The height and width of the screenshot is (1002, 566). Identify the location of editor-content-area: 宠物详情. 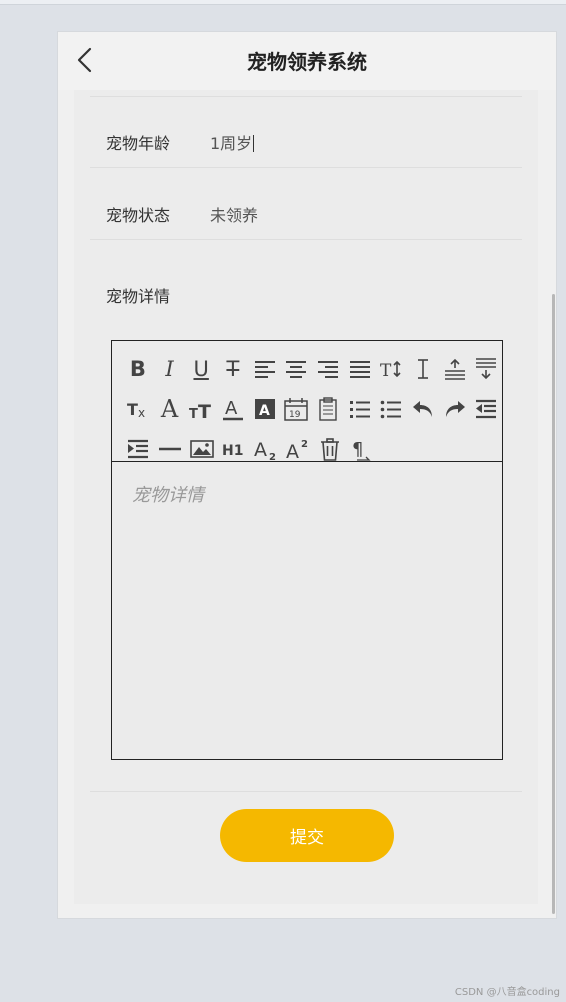
(168, 494).